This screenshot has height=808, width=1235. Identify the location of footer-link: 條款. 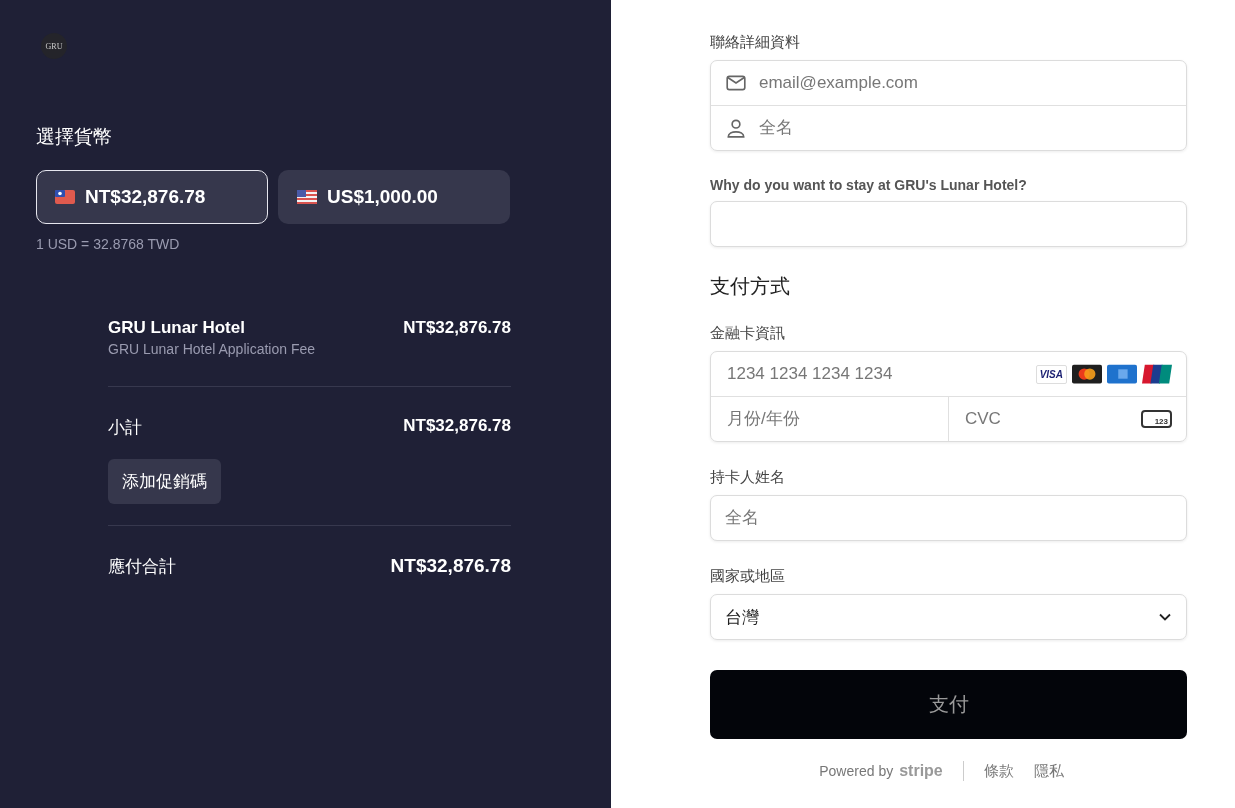
(998, 771).